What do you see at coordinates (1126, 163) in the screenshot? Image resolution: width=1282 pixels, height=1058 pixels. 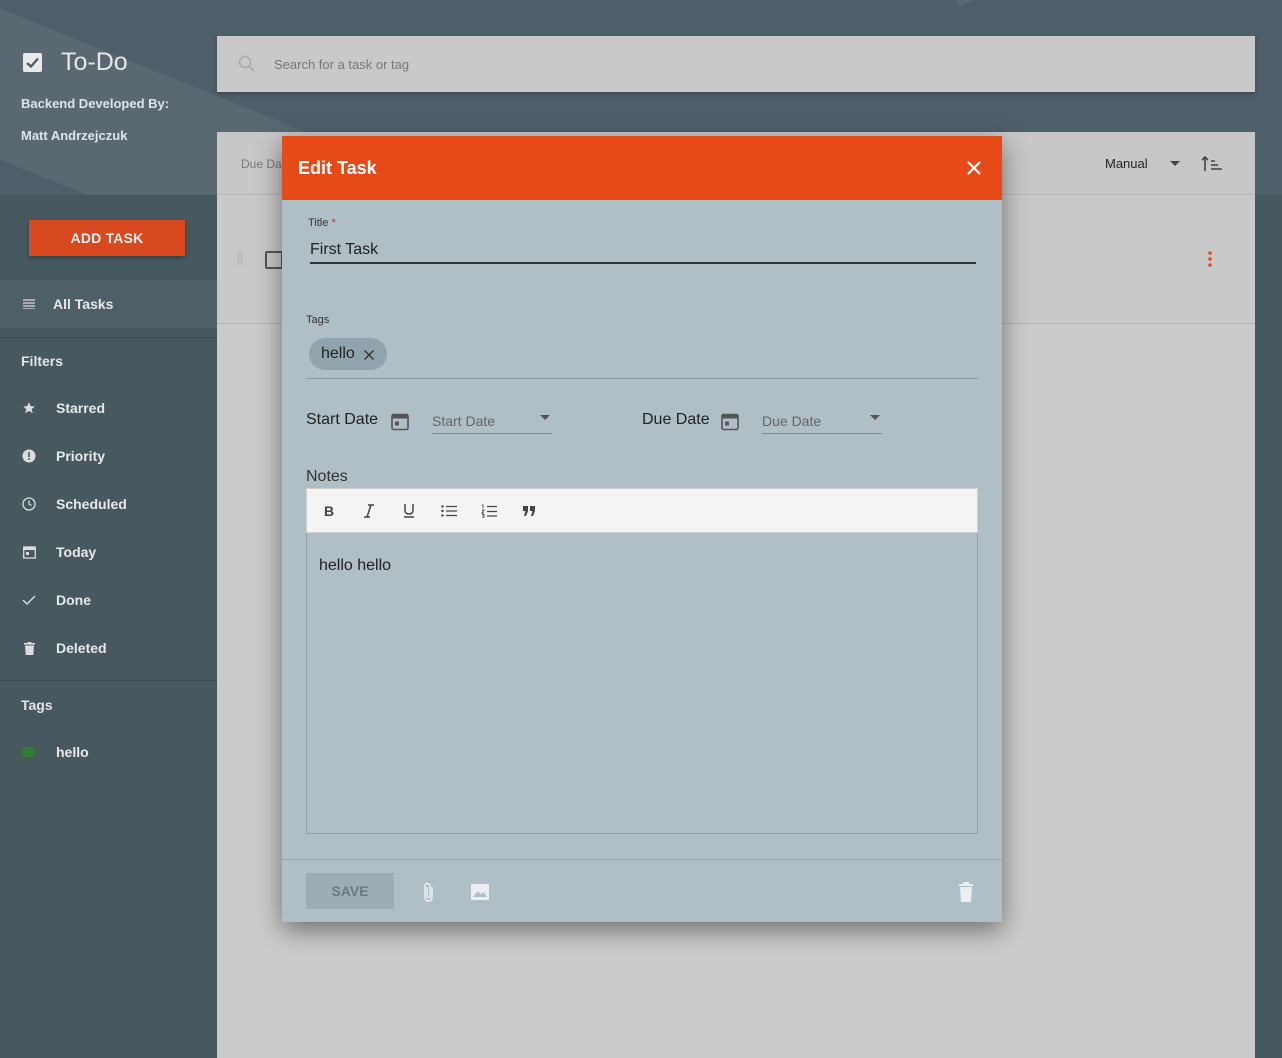 I see `sort-select-value: Manual` at bounding box center [1126, 163].